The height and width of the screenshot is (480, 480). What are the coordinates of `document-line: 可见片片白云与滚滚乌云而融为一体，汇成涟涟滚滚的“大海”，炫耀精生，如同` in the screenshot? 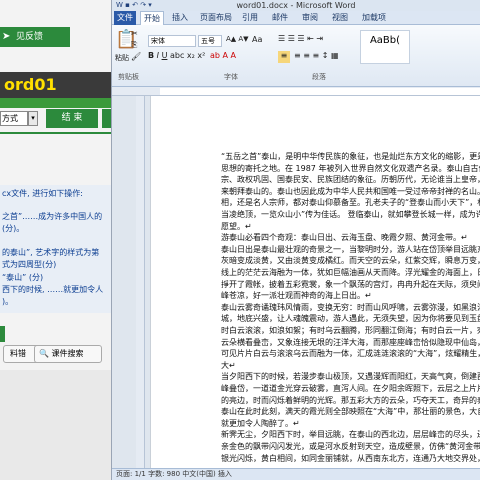 It's located at (350, 354).